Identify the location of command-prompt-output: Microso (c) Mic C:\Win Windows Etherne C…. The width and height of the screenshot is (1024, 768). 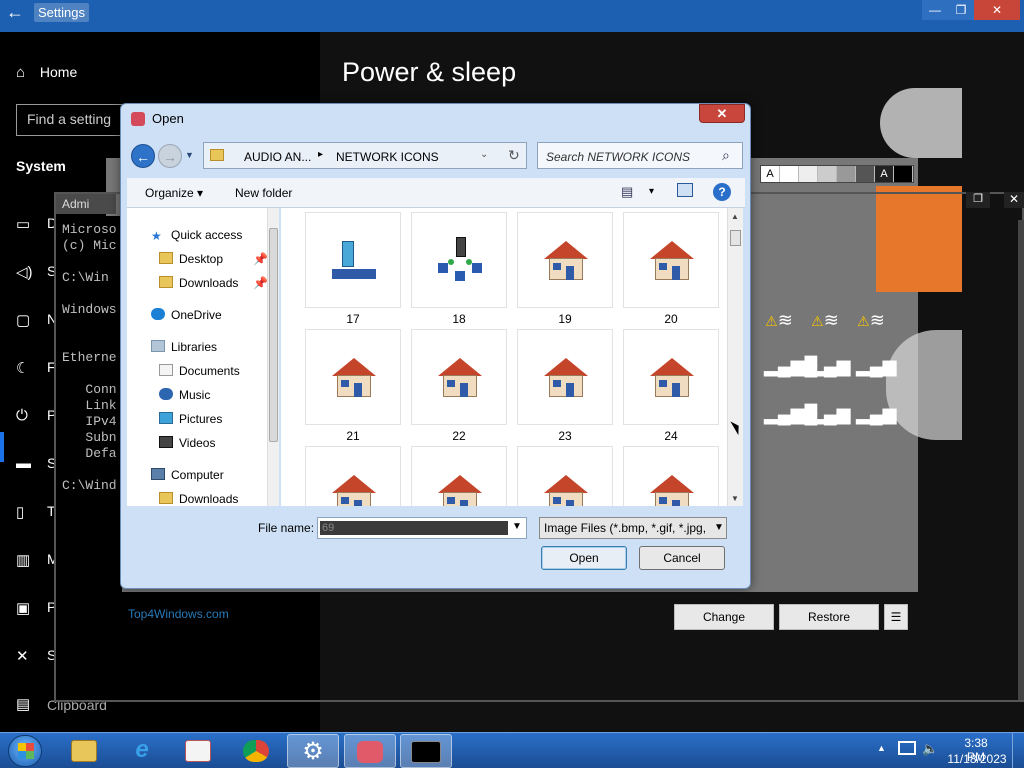
(89, 456).